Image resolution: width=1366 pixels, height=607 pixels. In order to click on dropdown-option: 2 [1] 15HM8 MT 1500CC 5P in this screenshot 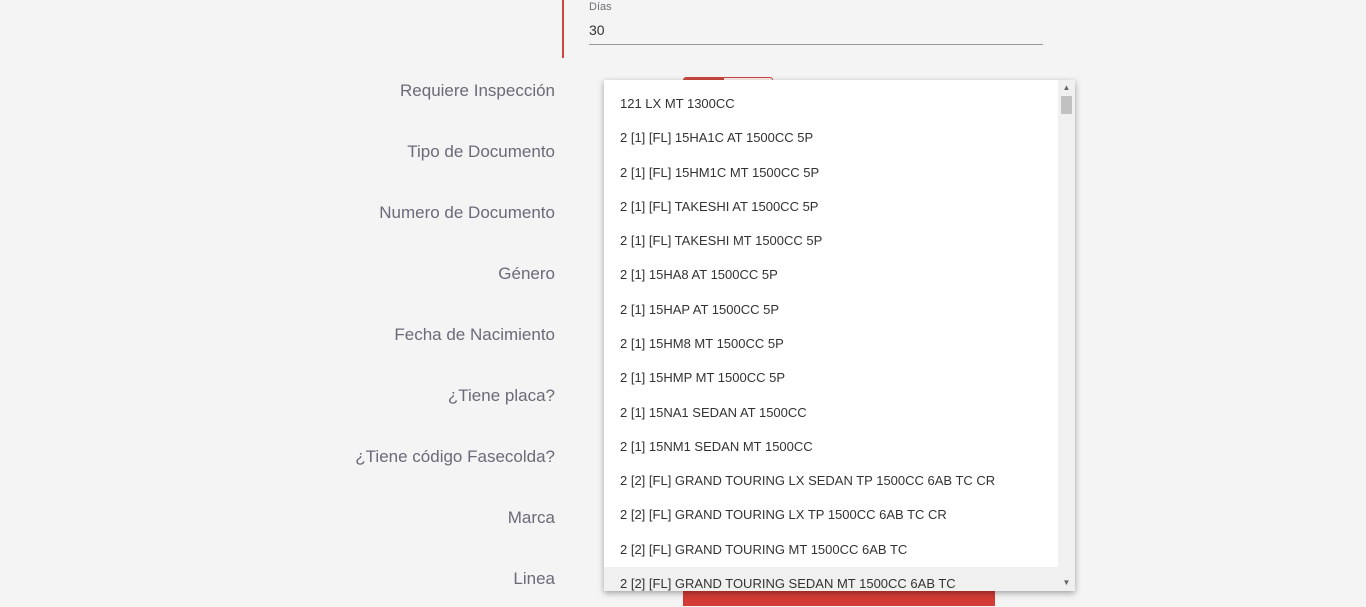, I will do `click(831, 344)`.